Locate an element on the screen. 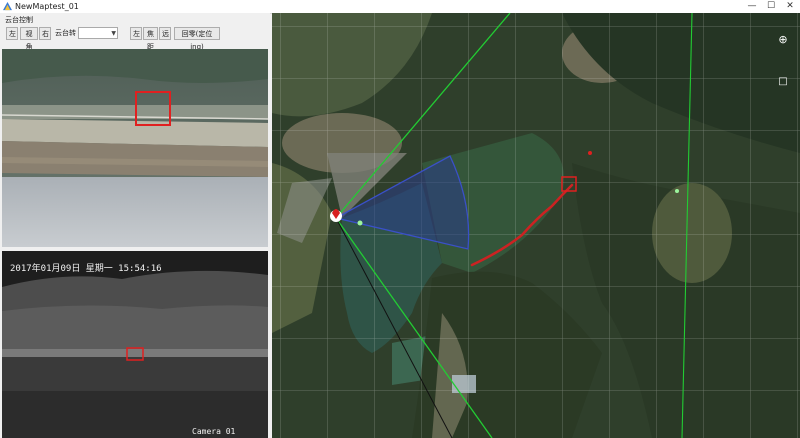 Image resolution: width=800 pixels, height=438 pixels. window-titlebar: NewMaptest_01 — ☐ ✕ is located at coordinates (400, 7).